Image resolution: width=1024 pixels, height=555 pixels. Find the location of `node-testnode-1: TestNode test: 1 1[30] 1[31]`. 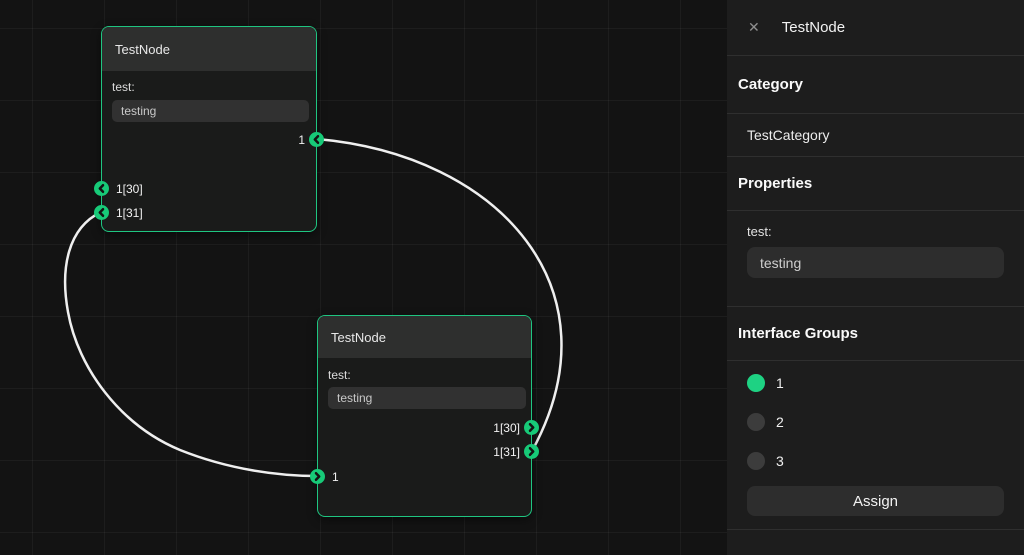

node-testnode-1: TestNode test: 1 1[30] 1[31] is located at coordinates (209, 129).